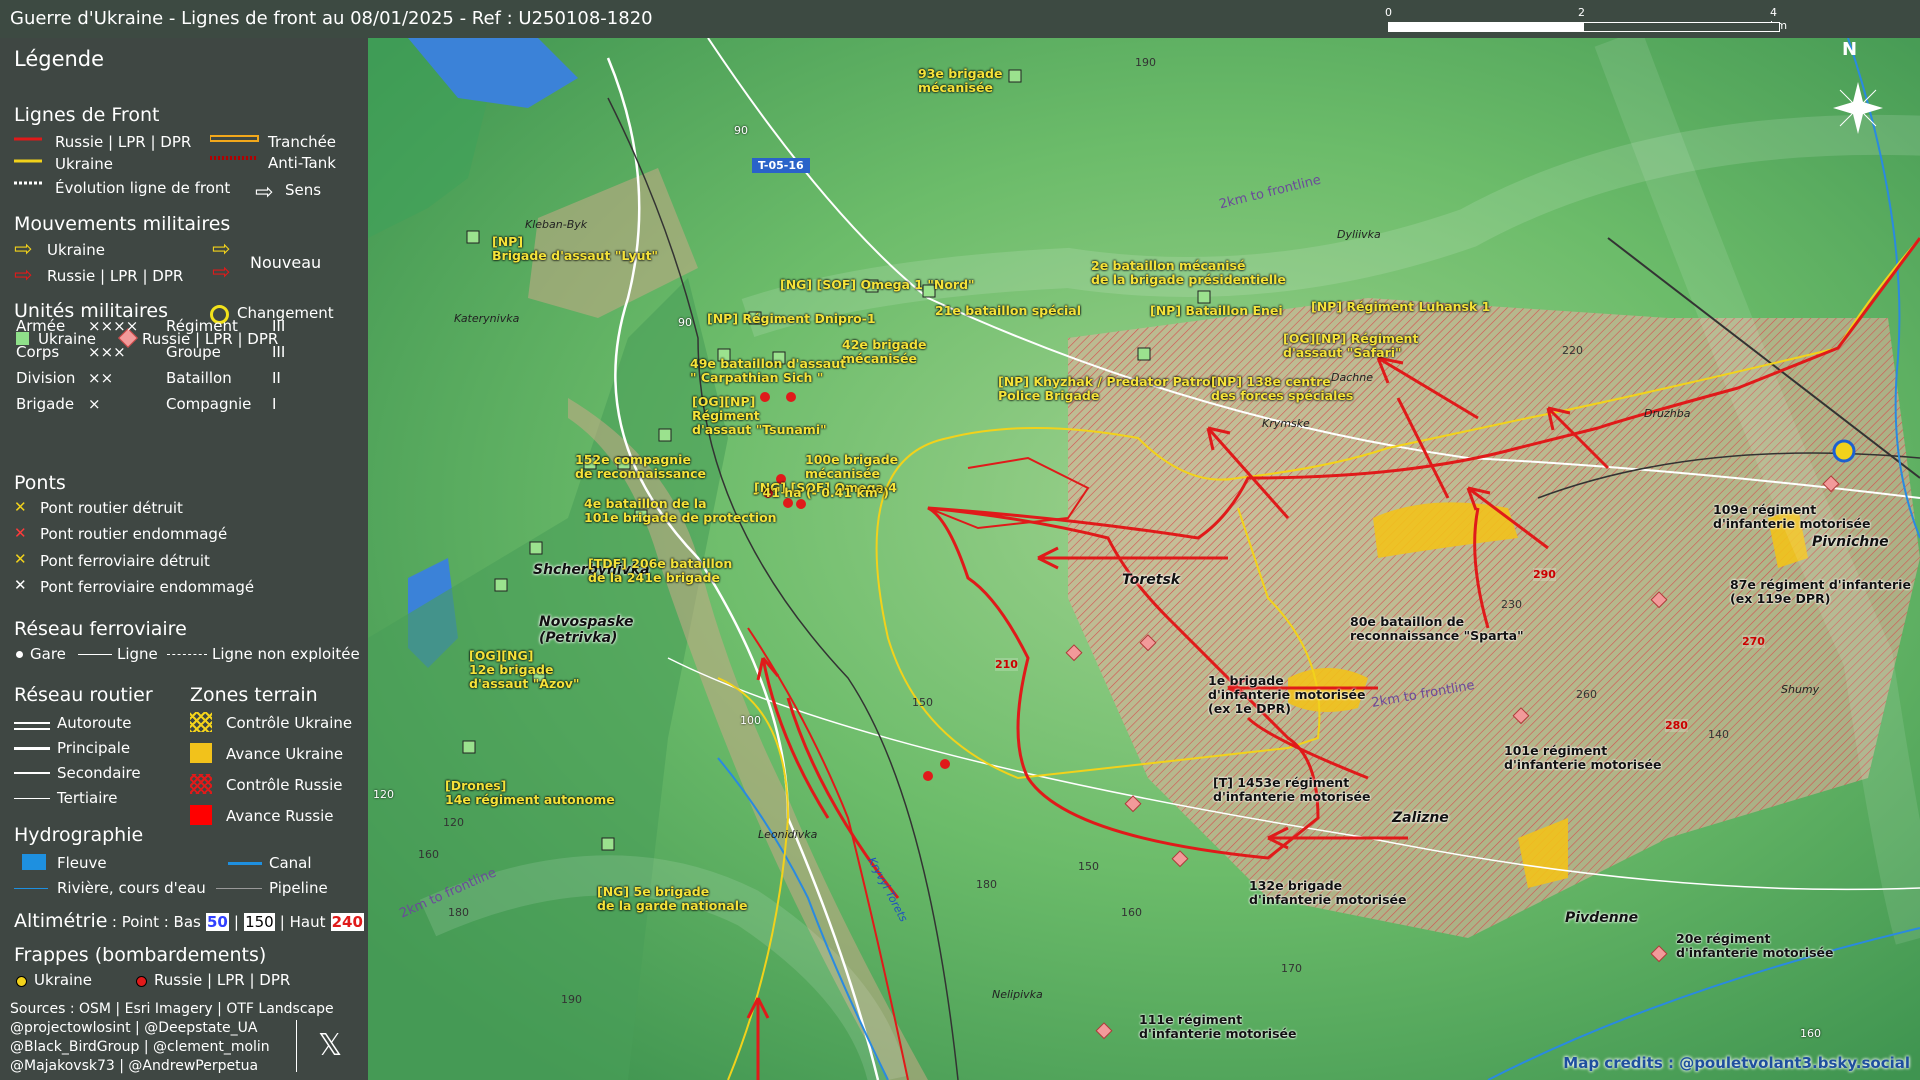  Describe the element at coordinates (137, 654) in the screenshot. I see `rail-ligne: Ligne` at that location.